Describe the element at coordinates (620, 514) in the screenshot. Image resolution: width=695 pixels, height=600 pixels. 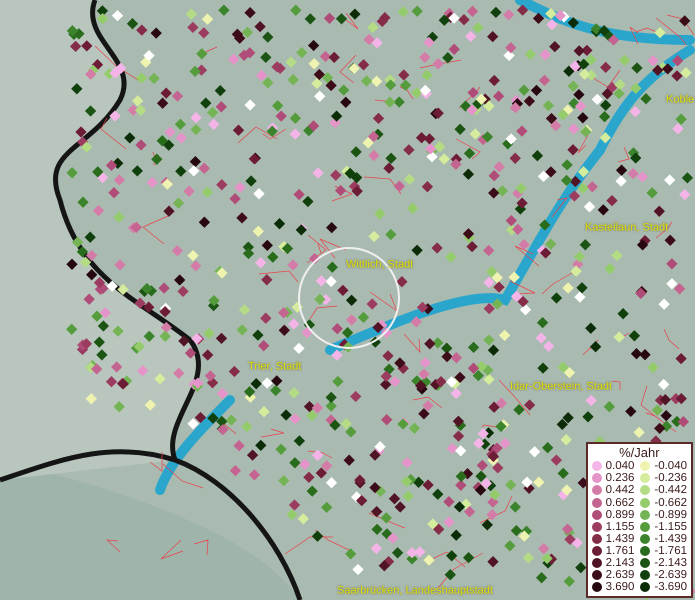
I see `legend-label: 0.899` at that location.